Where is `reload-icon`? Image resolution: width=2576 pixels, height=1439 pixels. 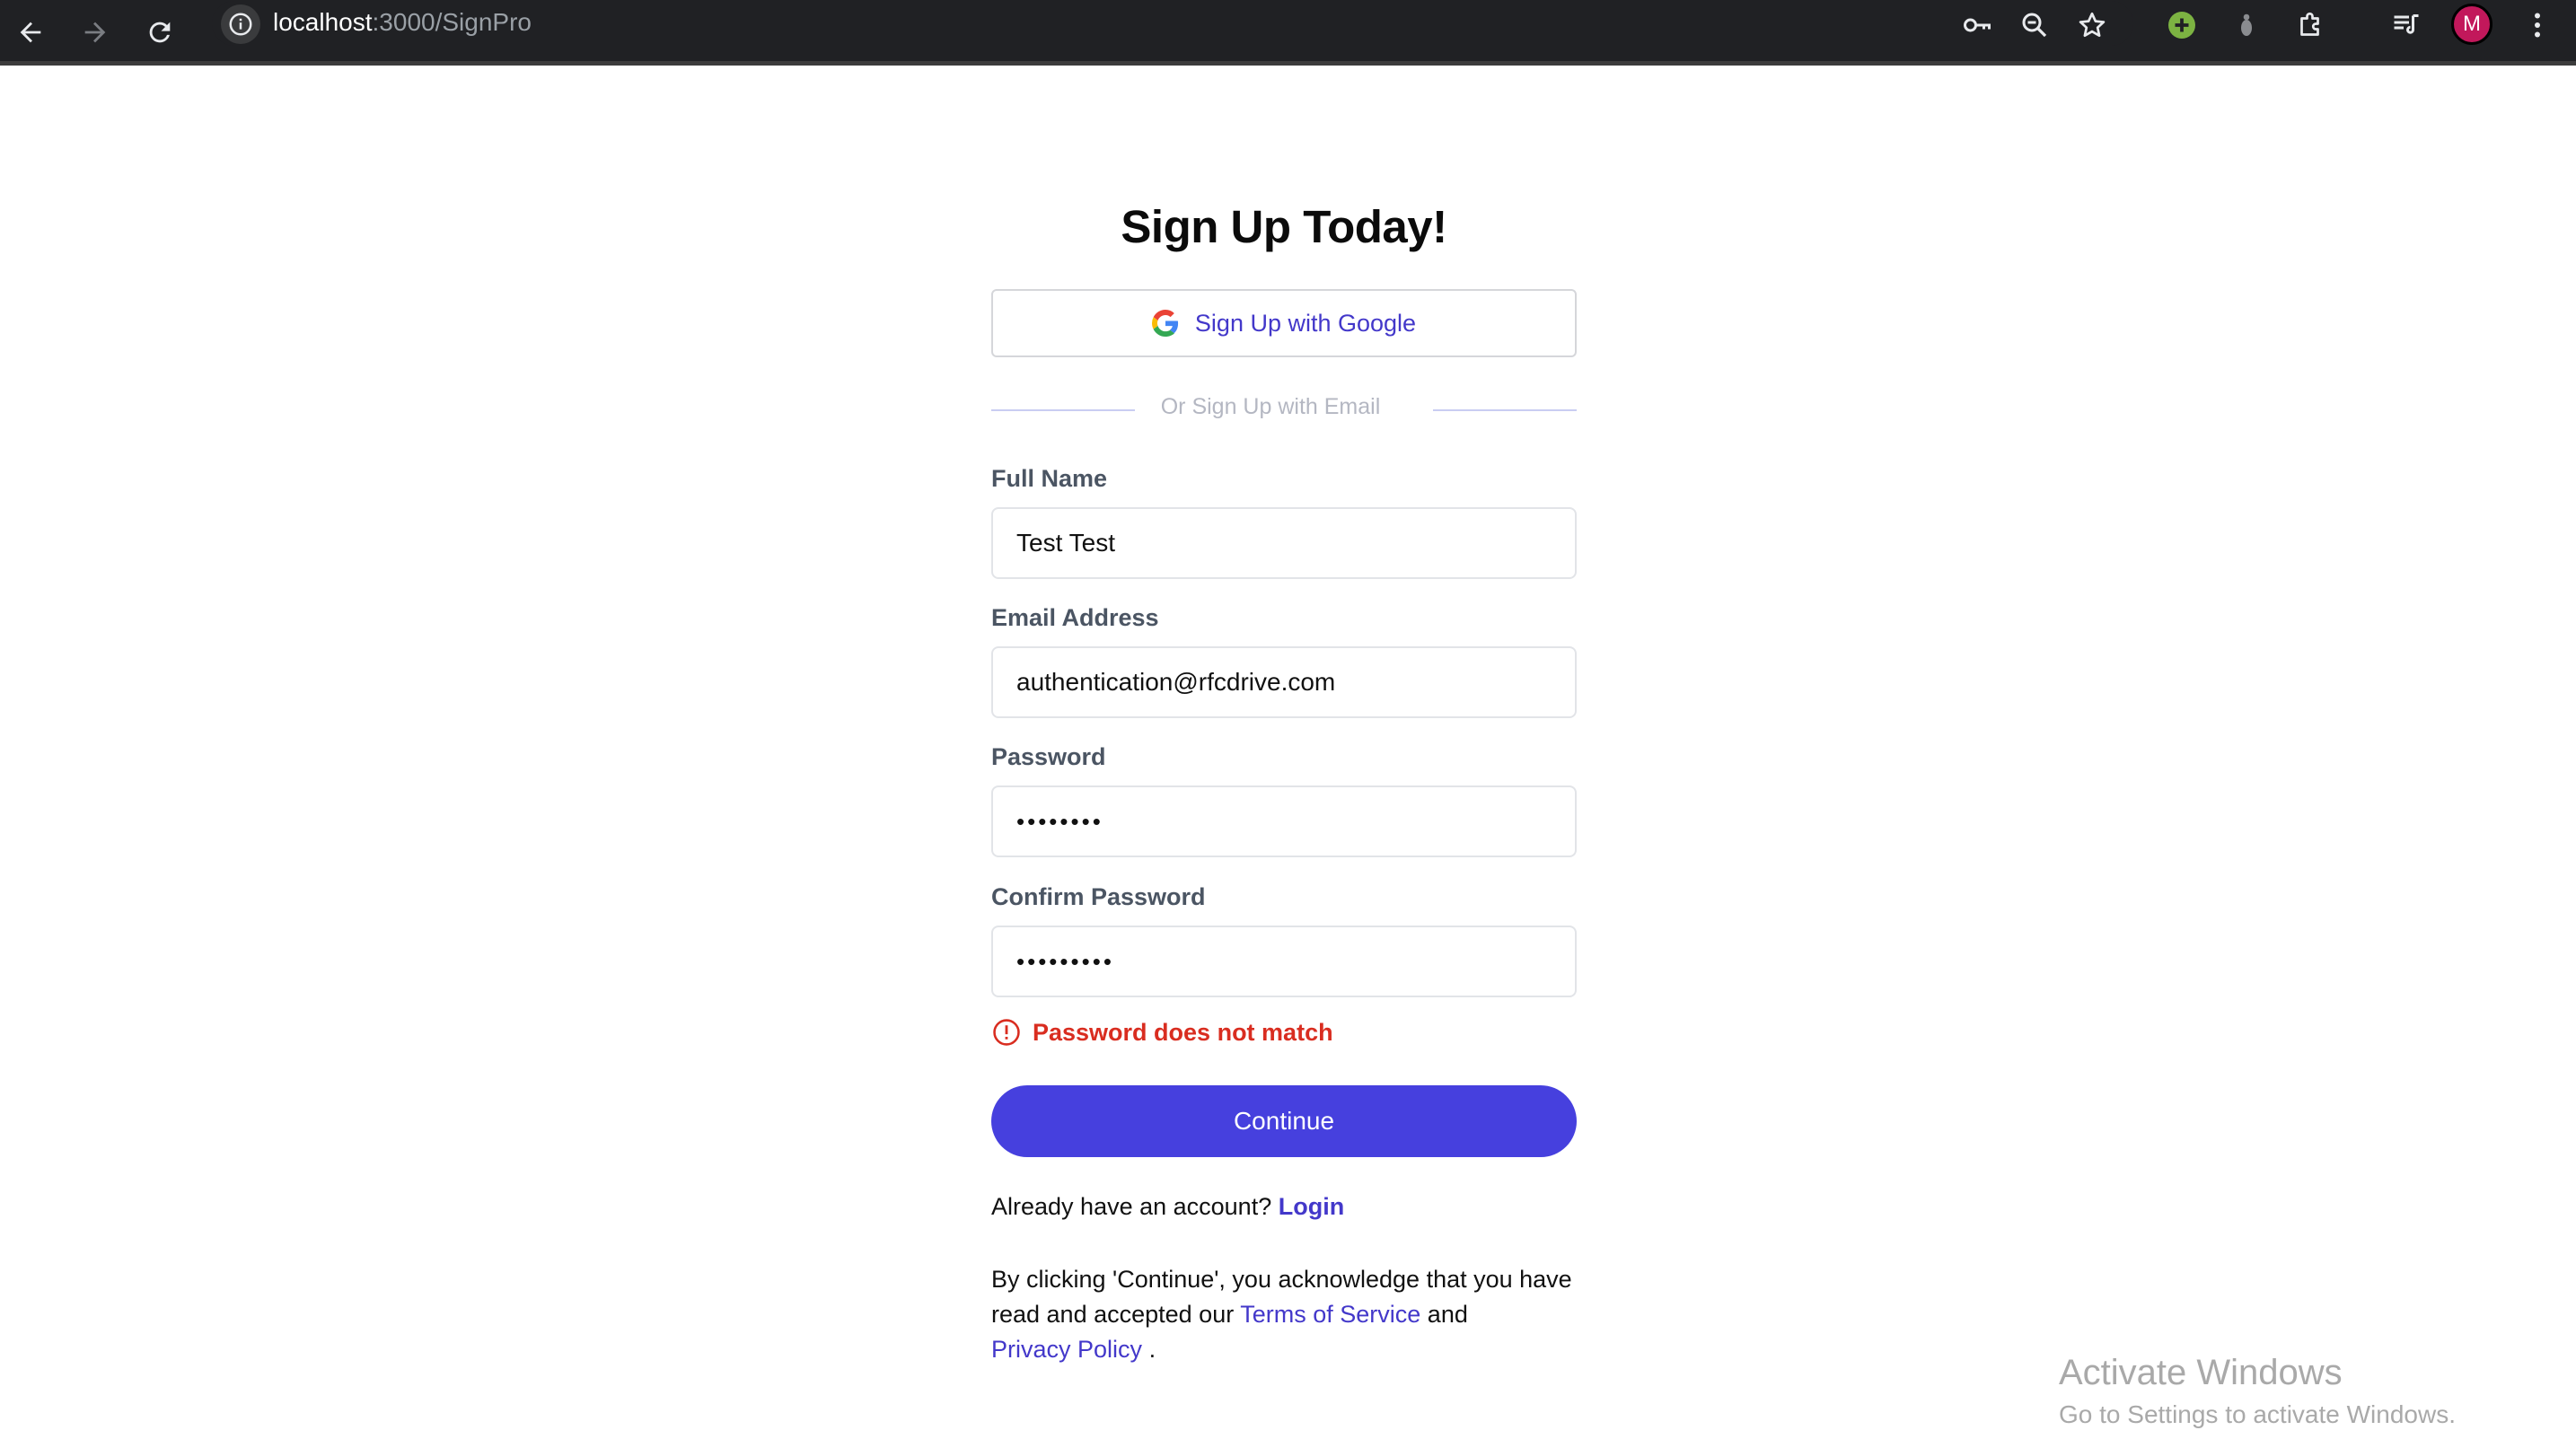 reload-icon is located at coordinates (160, 32).